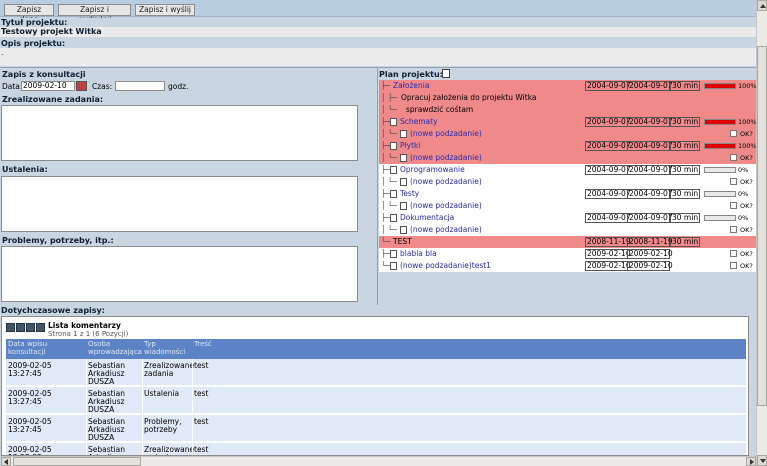 The height and width of the screenshot is (466, 767). What do you see at coordinates (608, 242) in the screenshot?
I see `start-date: 2008-11-19` at bounding box center [608, 242].